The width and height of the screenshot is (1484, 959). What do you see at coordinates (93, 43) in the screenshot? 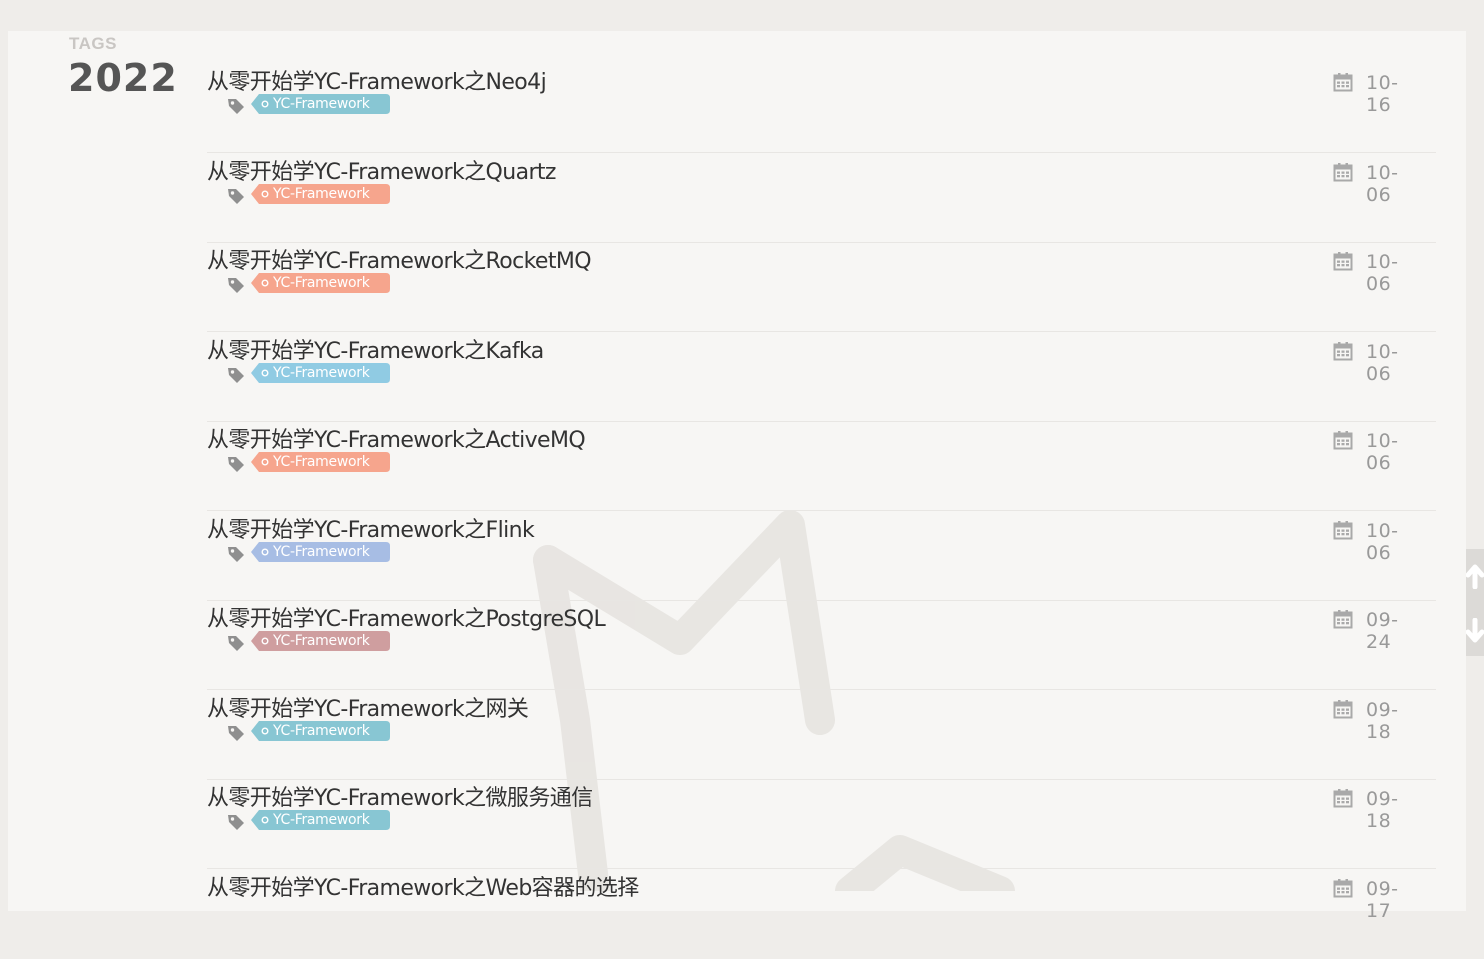
I see `section-label: TAGS` at bounding box center [93, 43].